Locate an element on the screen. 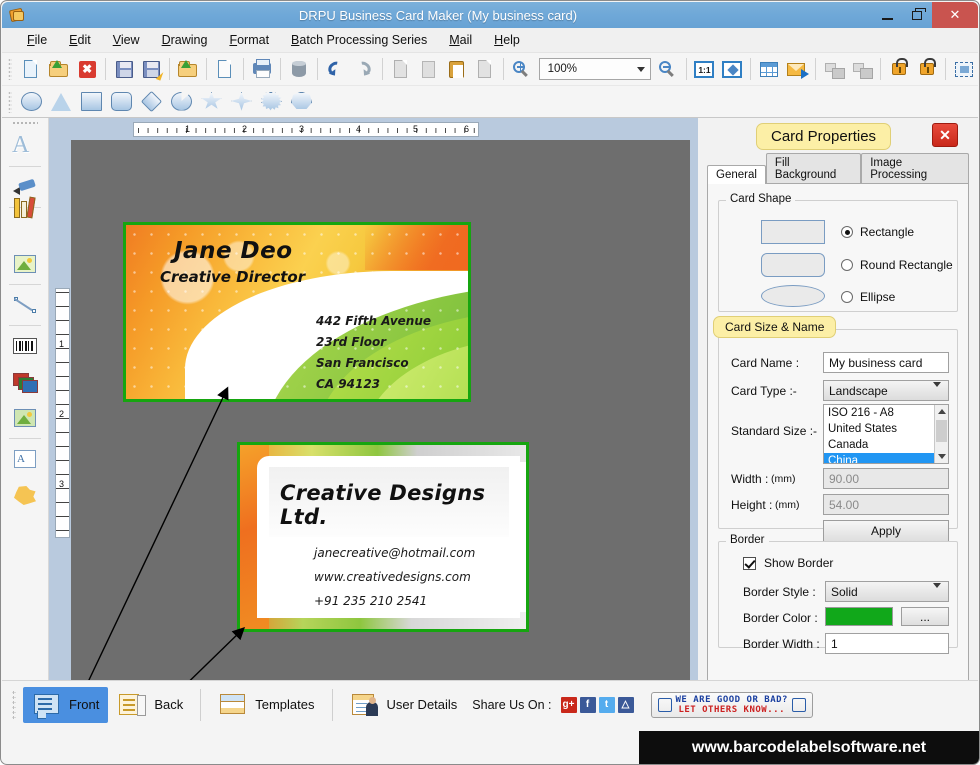  tab-templates: Templates is located at coordinates (266, 705).